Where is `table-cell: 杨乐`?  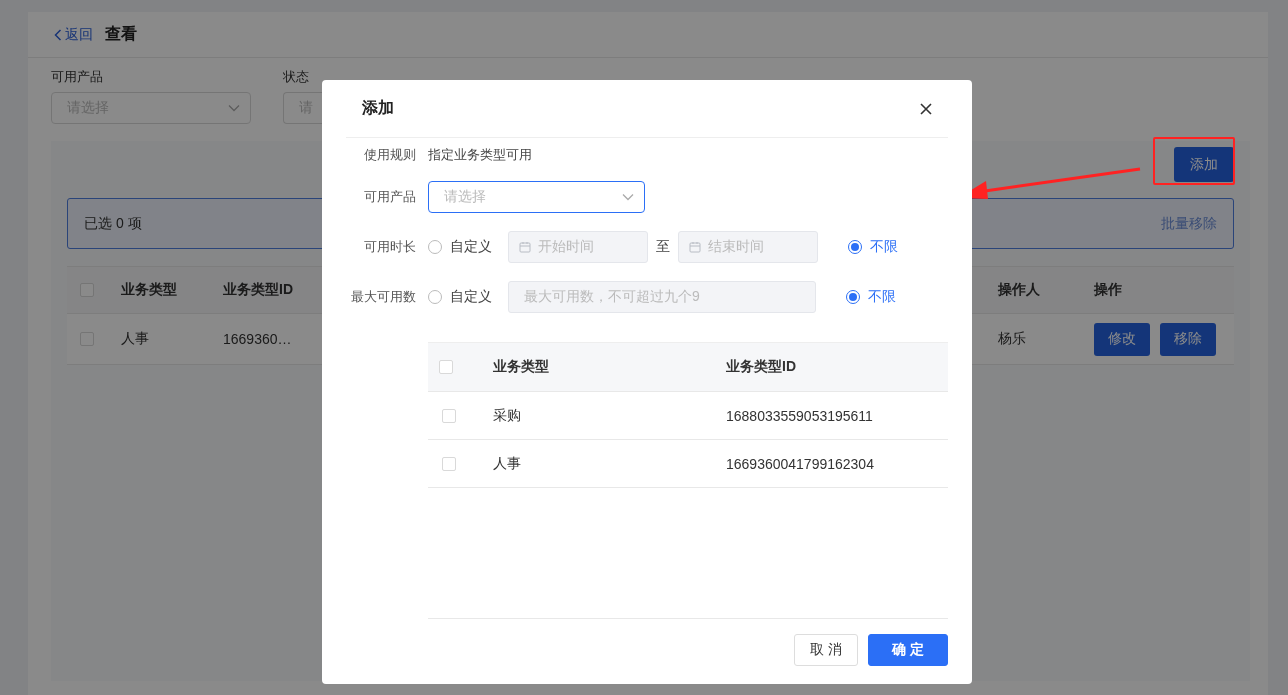
table-cell: 杨乐 is located at coordinates (1012, 339).